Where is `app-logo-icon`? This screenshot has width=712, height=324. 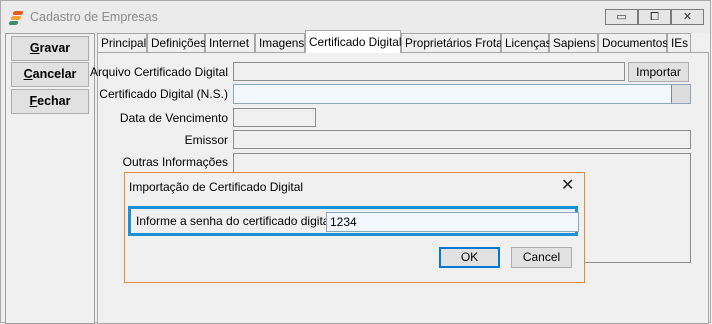
app-logo-icon is located at coordinates (16, 18).